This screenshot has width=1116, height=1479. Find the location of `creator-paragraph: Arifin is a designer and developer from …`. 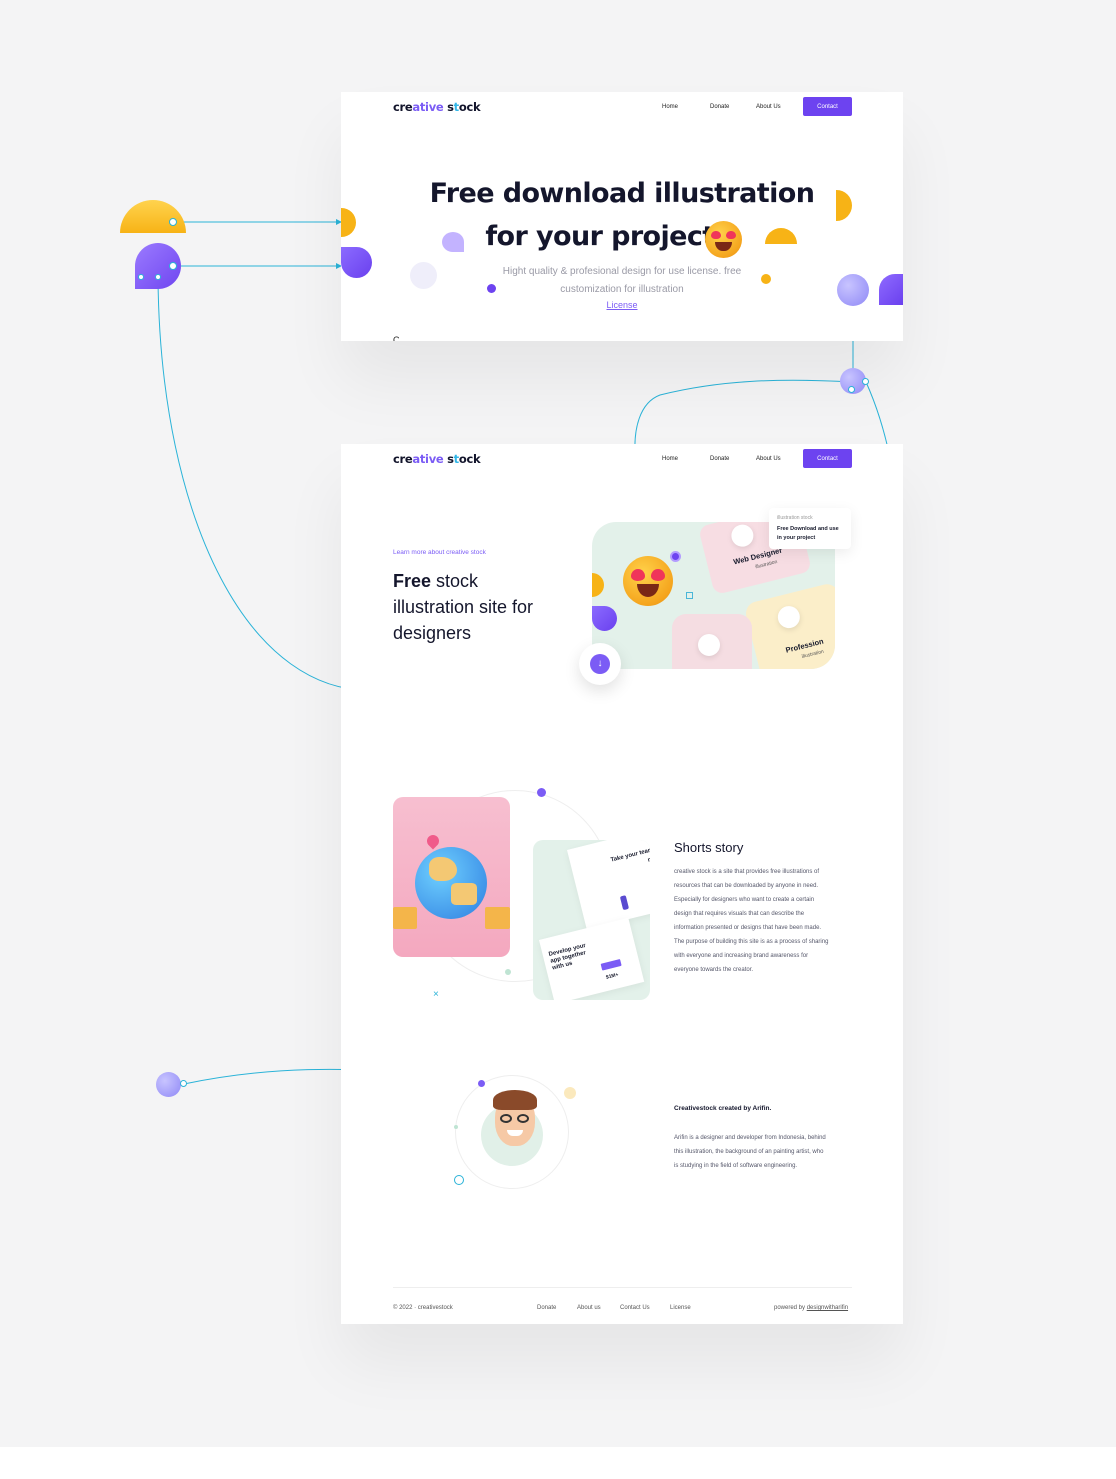

creator-paragraph: Arifin is a designer and developer from … is located at coordinates (750, 1152).